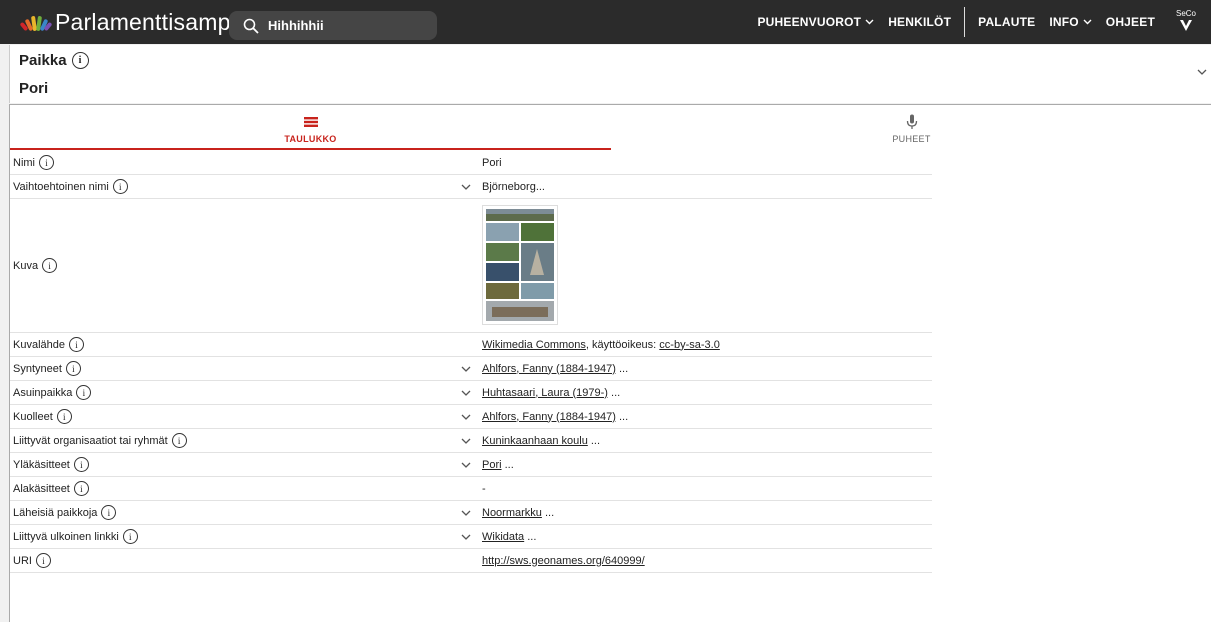  I want to click on search-input: Hihhihhii, so click(333, 25).